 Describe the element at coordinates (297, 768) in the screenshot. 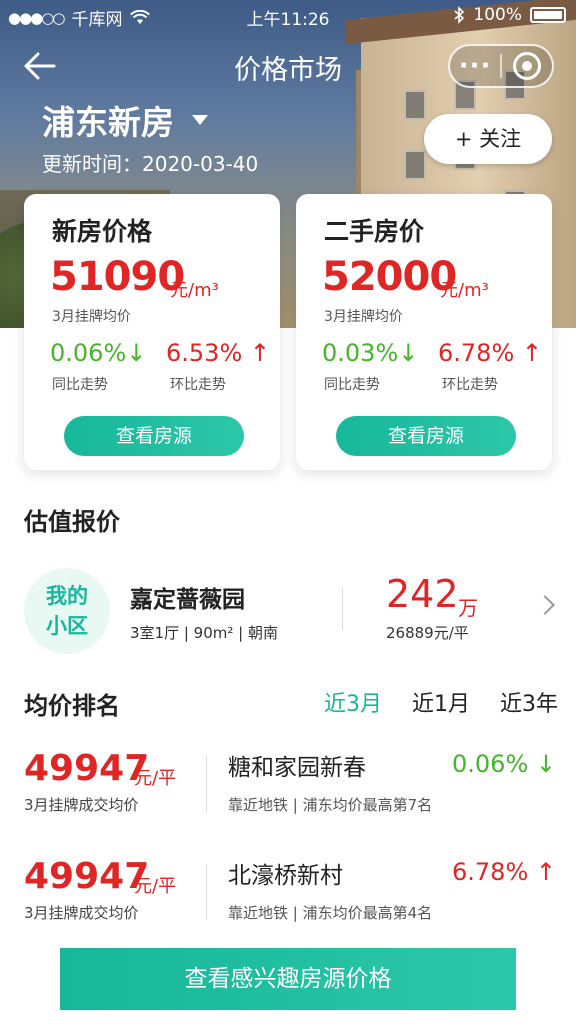

I see `row-community-name: 糖和家园新春` at that location.